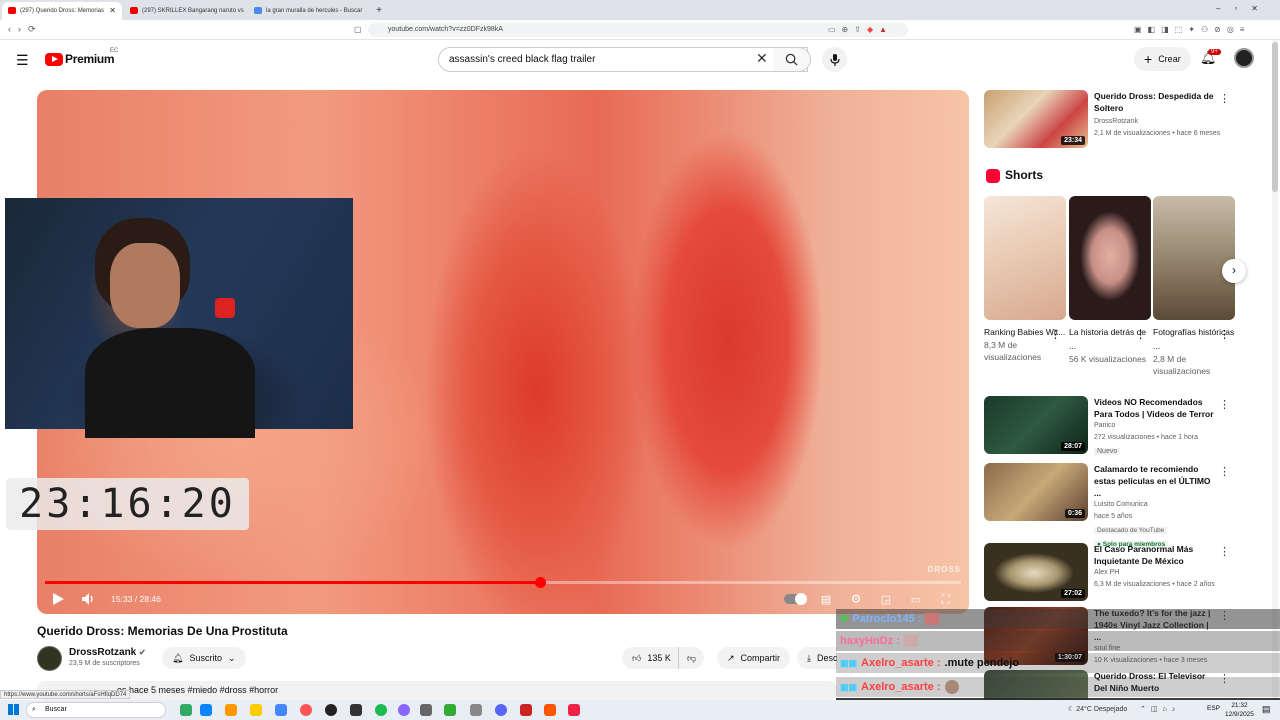 The height and width of the screenshot is (720, 1280). Describe the element at coordinates (204, 658) in the screenshot. I see `subscribed-button: 🔔︎ Suscrito ⌄` at that location.